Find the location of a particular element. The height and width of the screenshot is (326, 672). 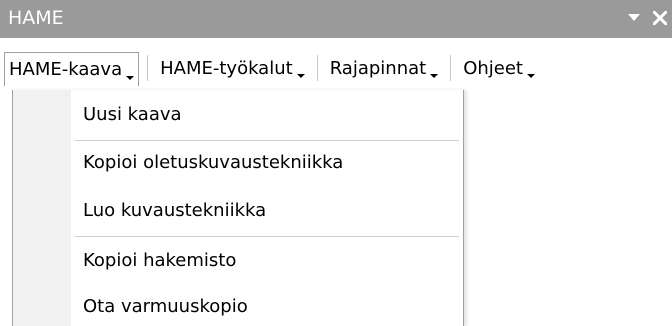

title-bar: HAME is located at coordinates (336, 19).